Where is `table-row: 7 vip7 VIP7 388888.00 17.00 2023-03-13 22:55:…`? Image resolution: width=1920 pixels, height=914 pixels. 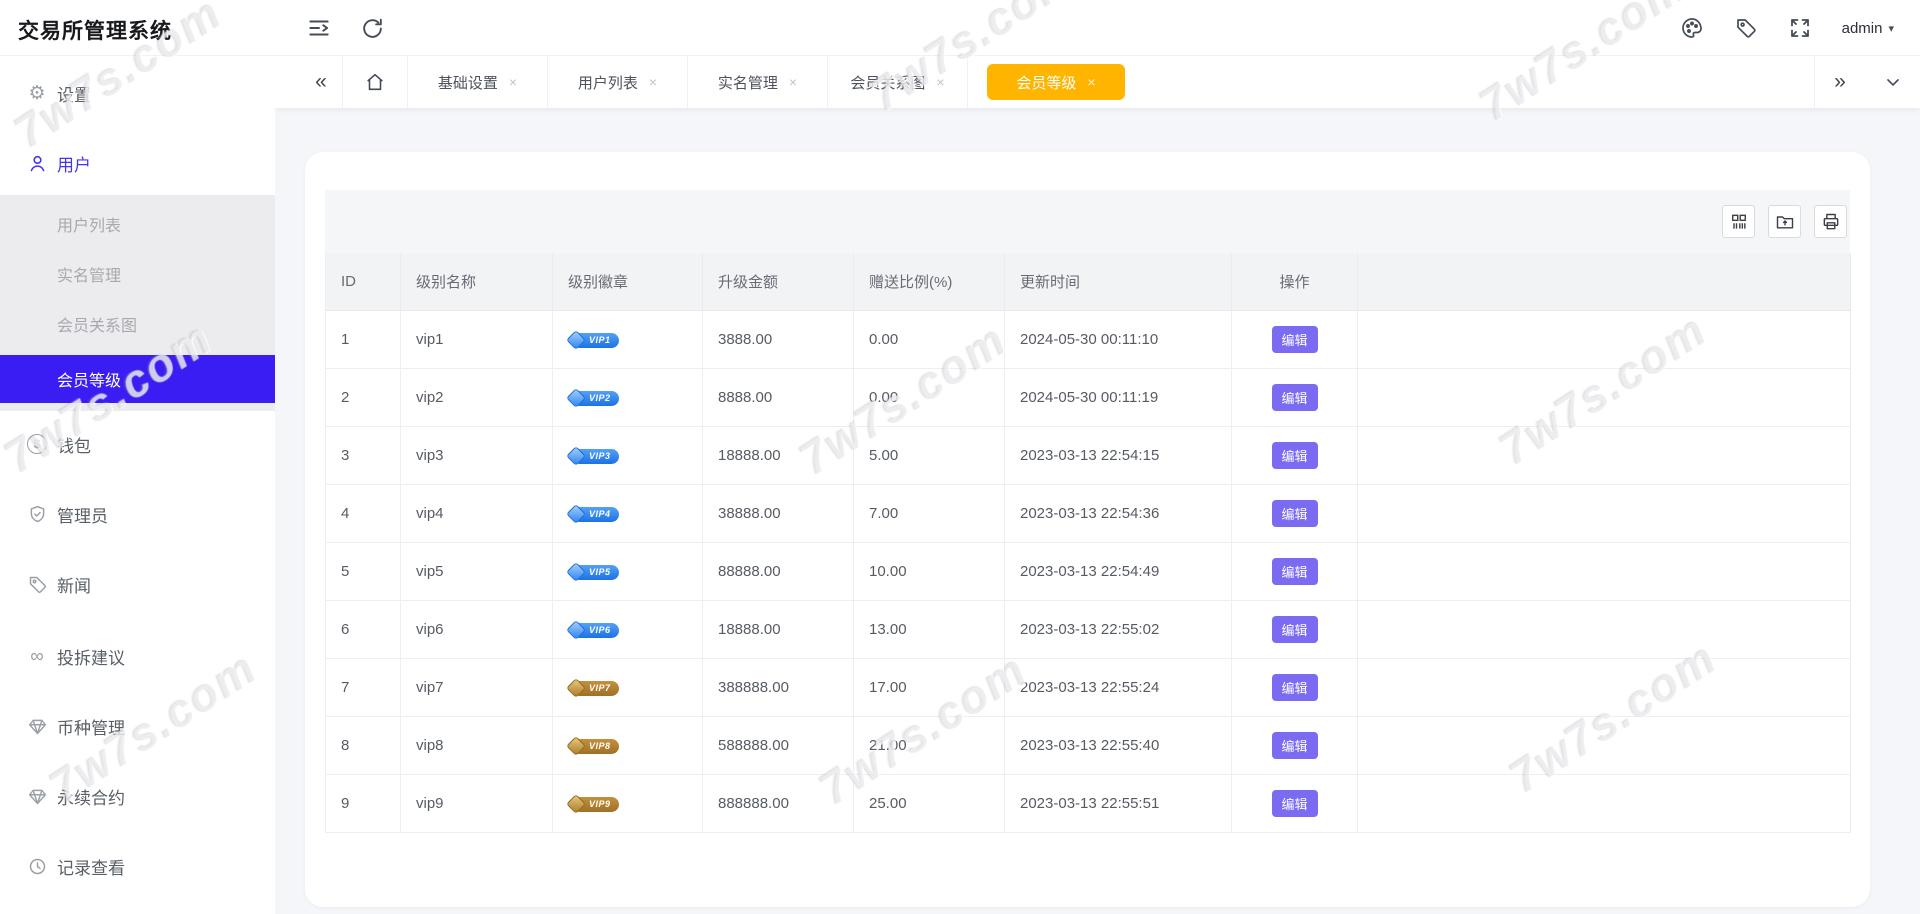
table-row: 7 vip7 VIP7 388888.00 17.00 2023-03-13 22:55:… is located at coordinates (1088, 687).